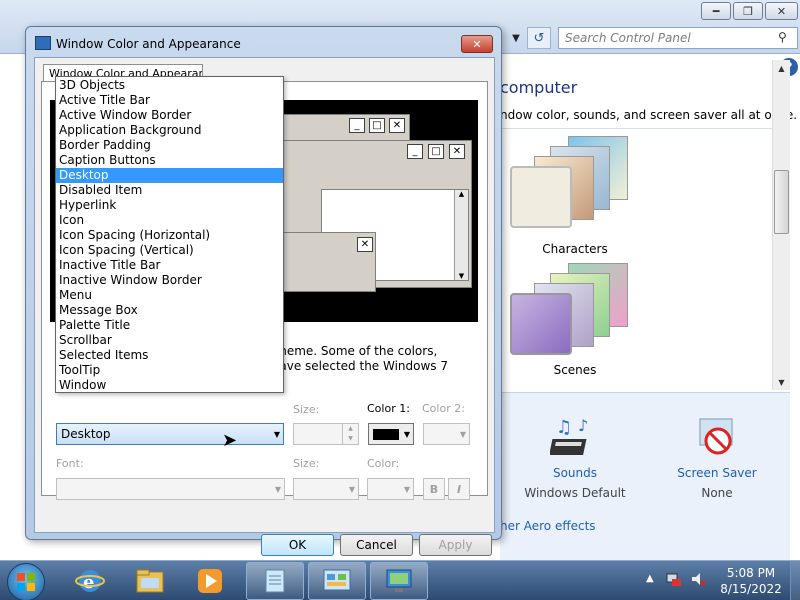 The image size is (800, 600). What do you see at coordinates (386, 434) in the screenshot?
I see `color1-swatch` at bounding box center [386, 434].